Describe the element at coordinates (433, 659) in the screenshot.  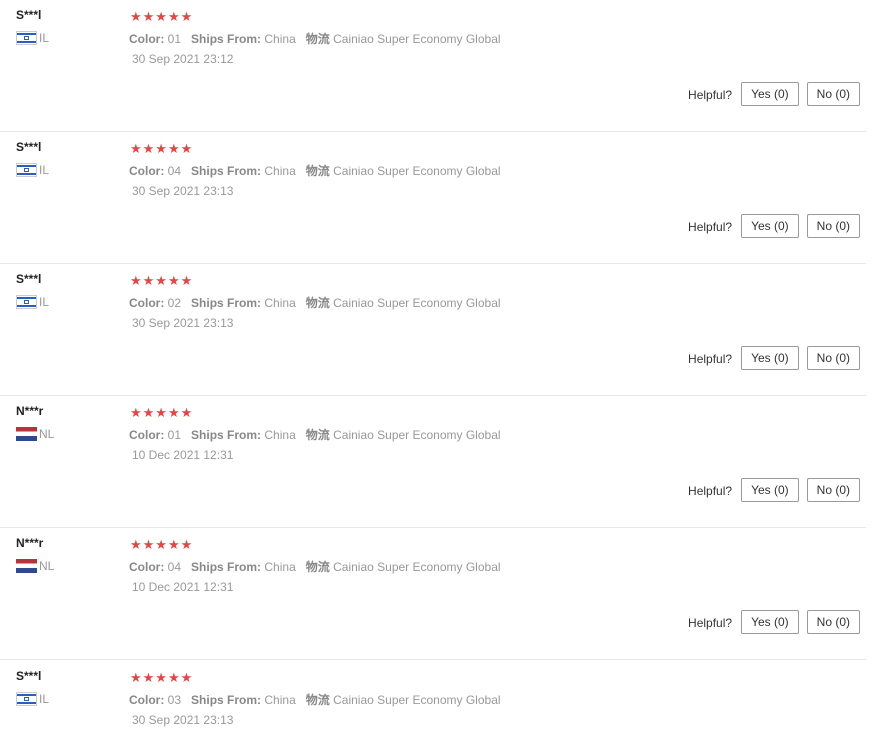
I see `divider` at that location.